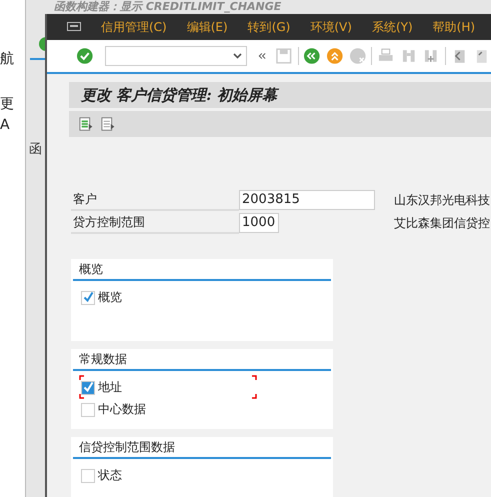  Describe the element at coordinates (207, 27) in the screenshot. I see `menu-item: 编辑(E)` at that location.